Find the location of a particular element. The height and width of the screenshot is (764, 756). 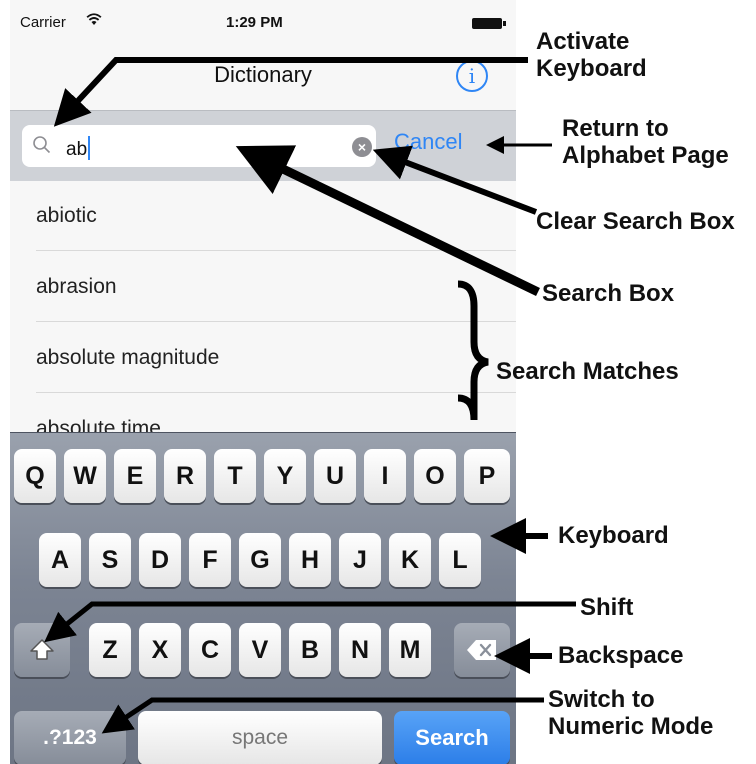

arrow-numeric is located at coordinates (322, 715).